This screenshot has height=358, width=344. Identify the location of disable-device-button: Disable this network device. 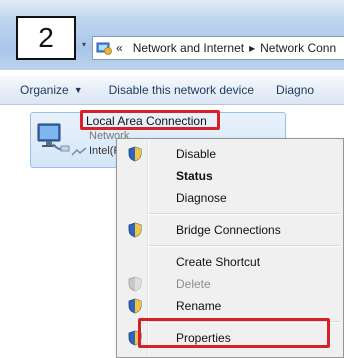
(181, 90).